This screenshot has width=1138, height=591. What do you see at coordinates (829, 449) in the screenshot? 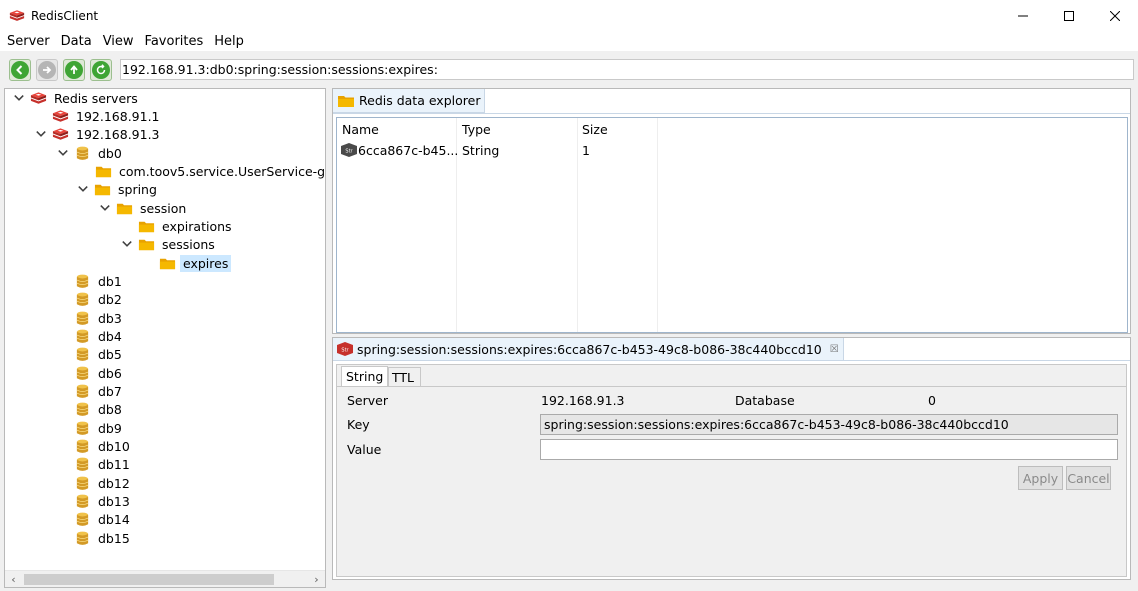
I see `value-field` at bounding box center [829, 449].